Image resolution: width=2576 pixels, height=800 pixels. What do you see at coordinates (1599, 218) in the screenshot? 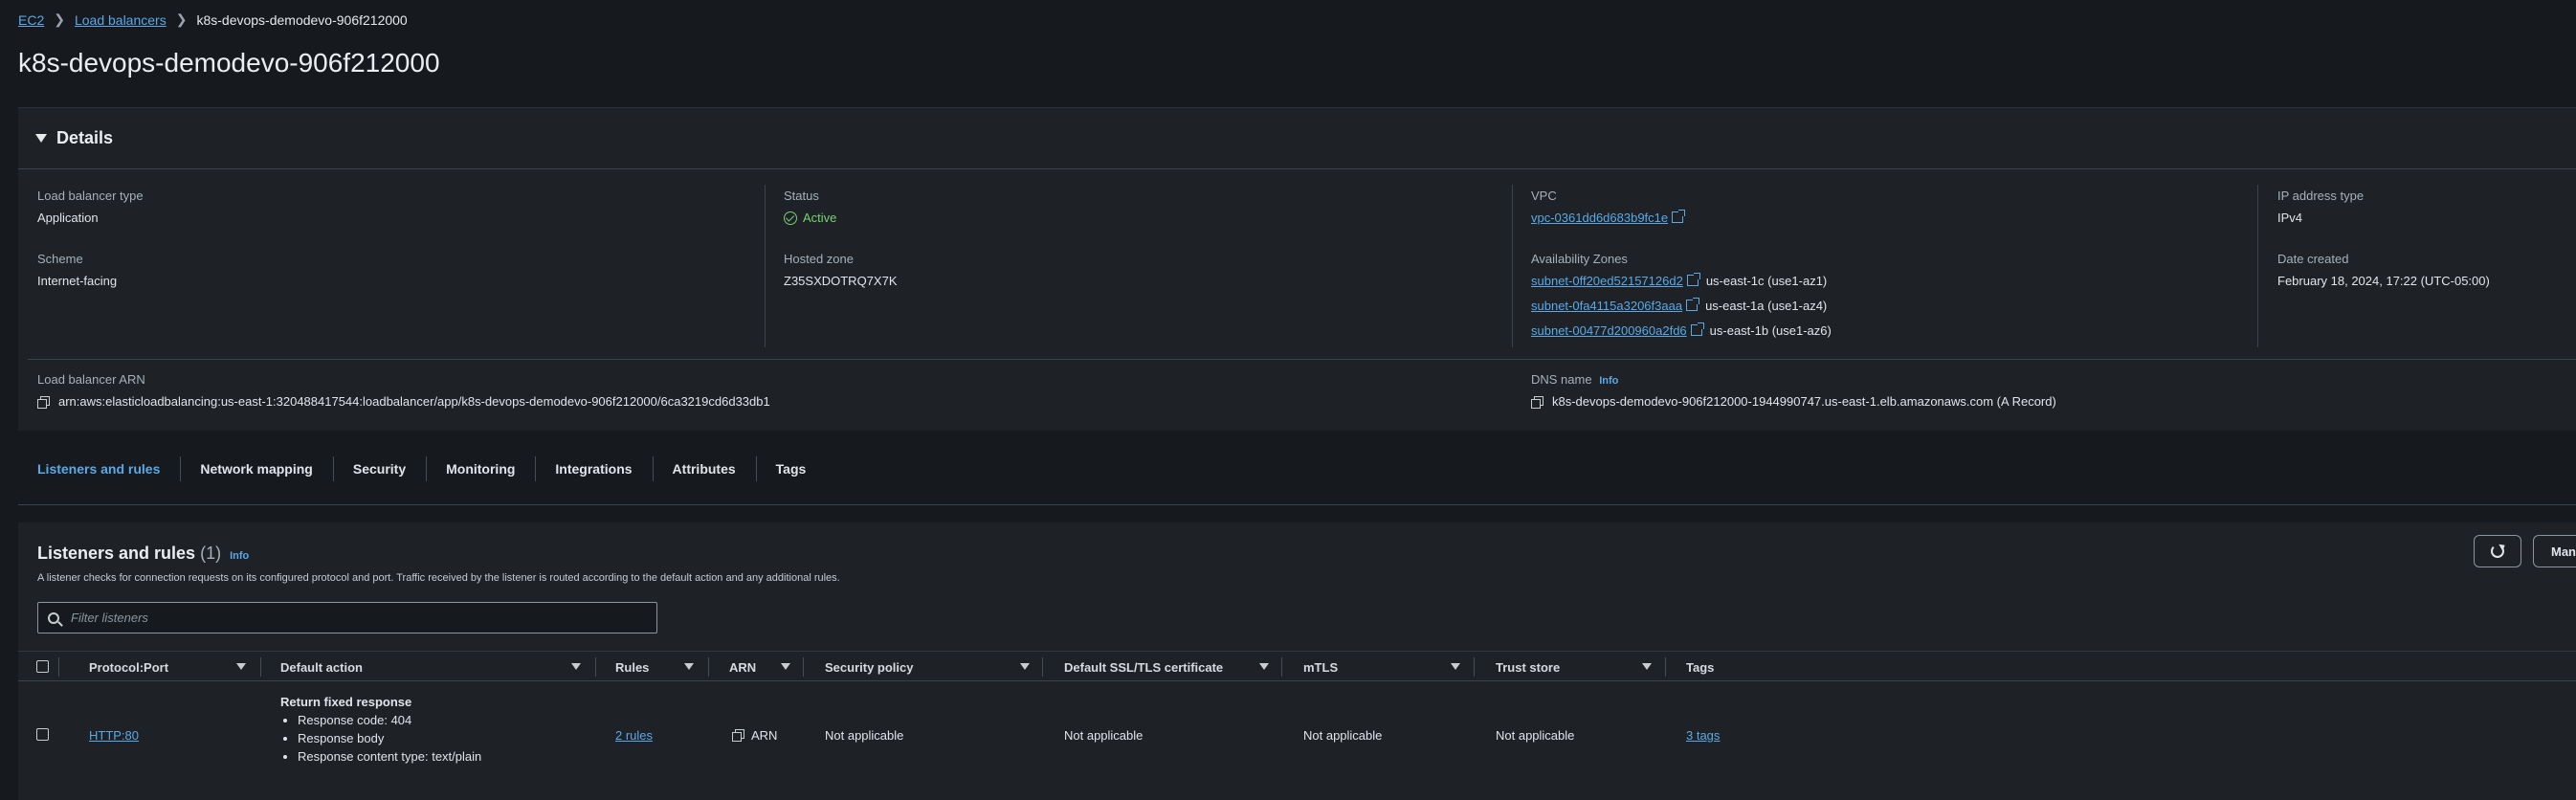
I see `vpc-link: vpc-0361dd6d683b9fc1e` at bounding box center [1599, 218].